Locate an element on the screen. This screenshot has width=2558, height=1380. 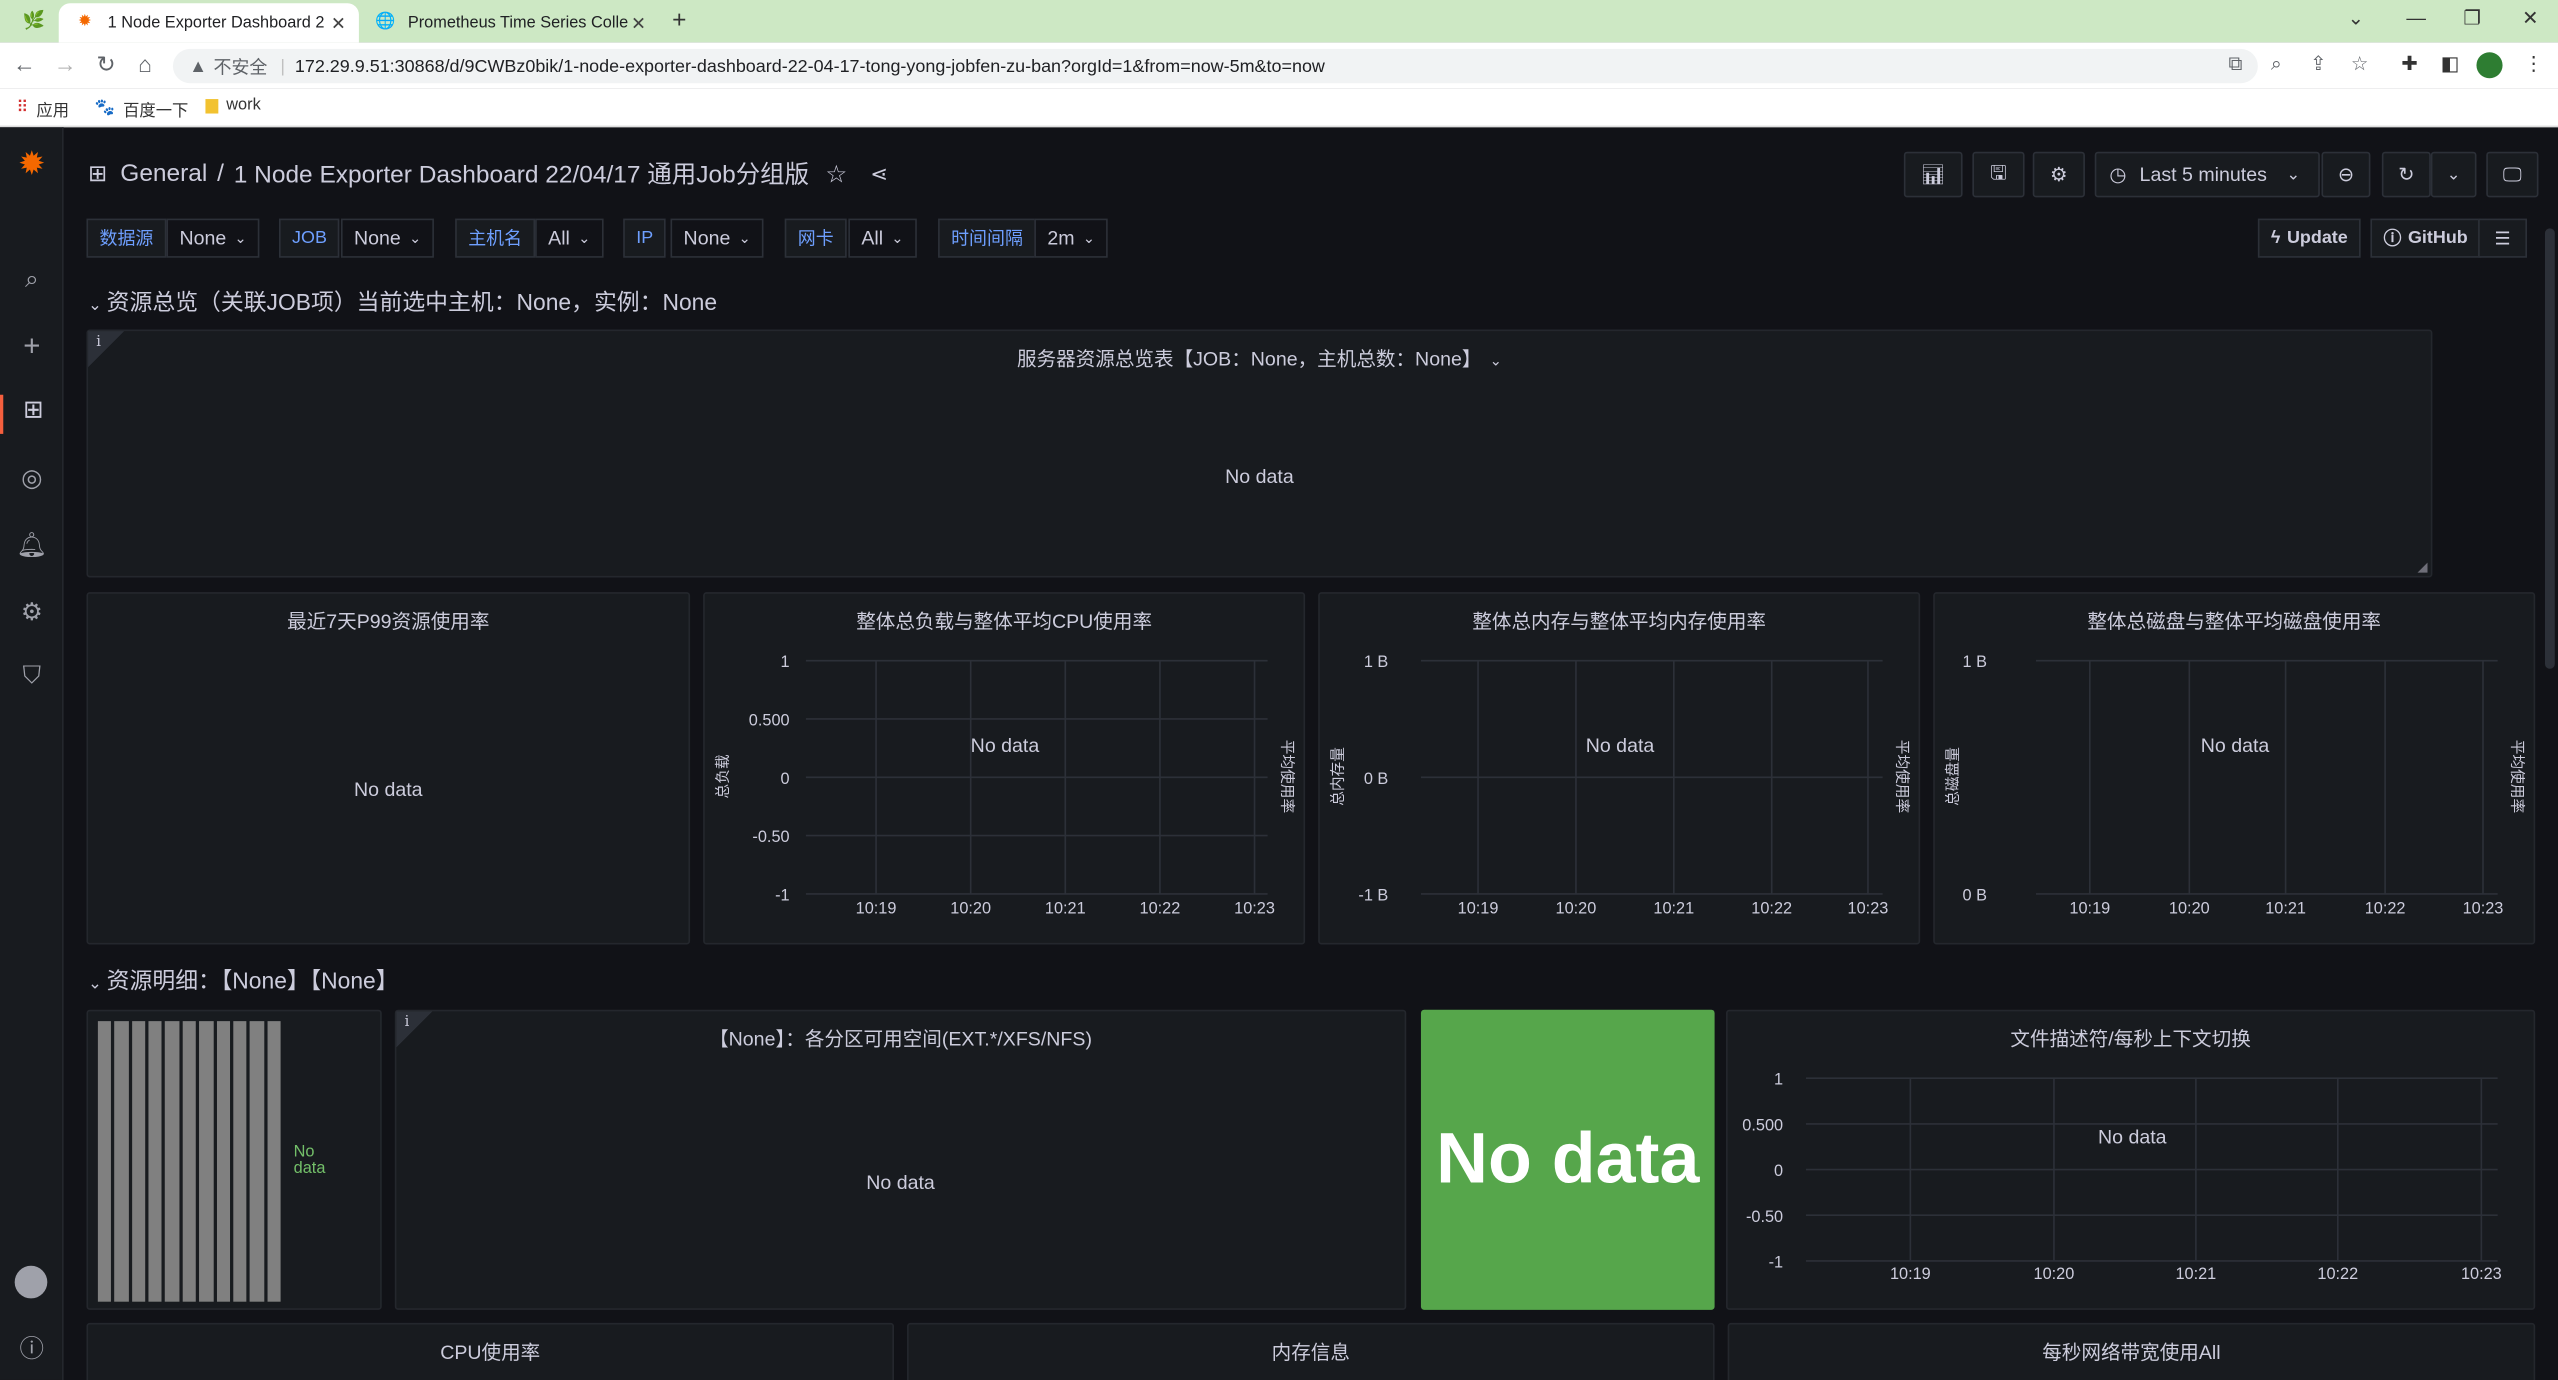
refresh-interval-button: ⌄ is located at coordinates (2453, 174).